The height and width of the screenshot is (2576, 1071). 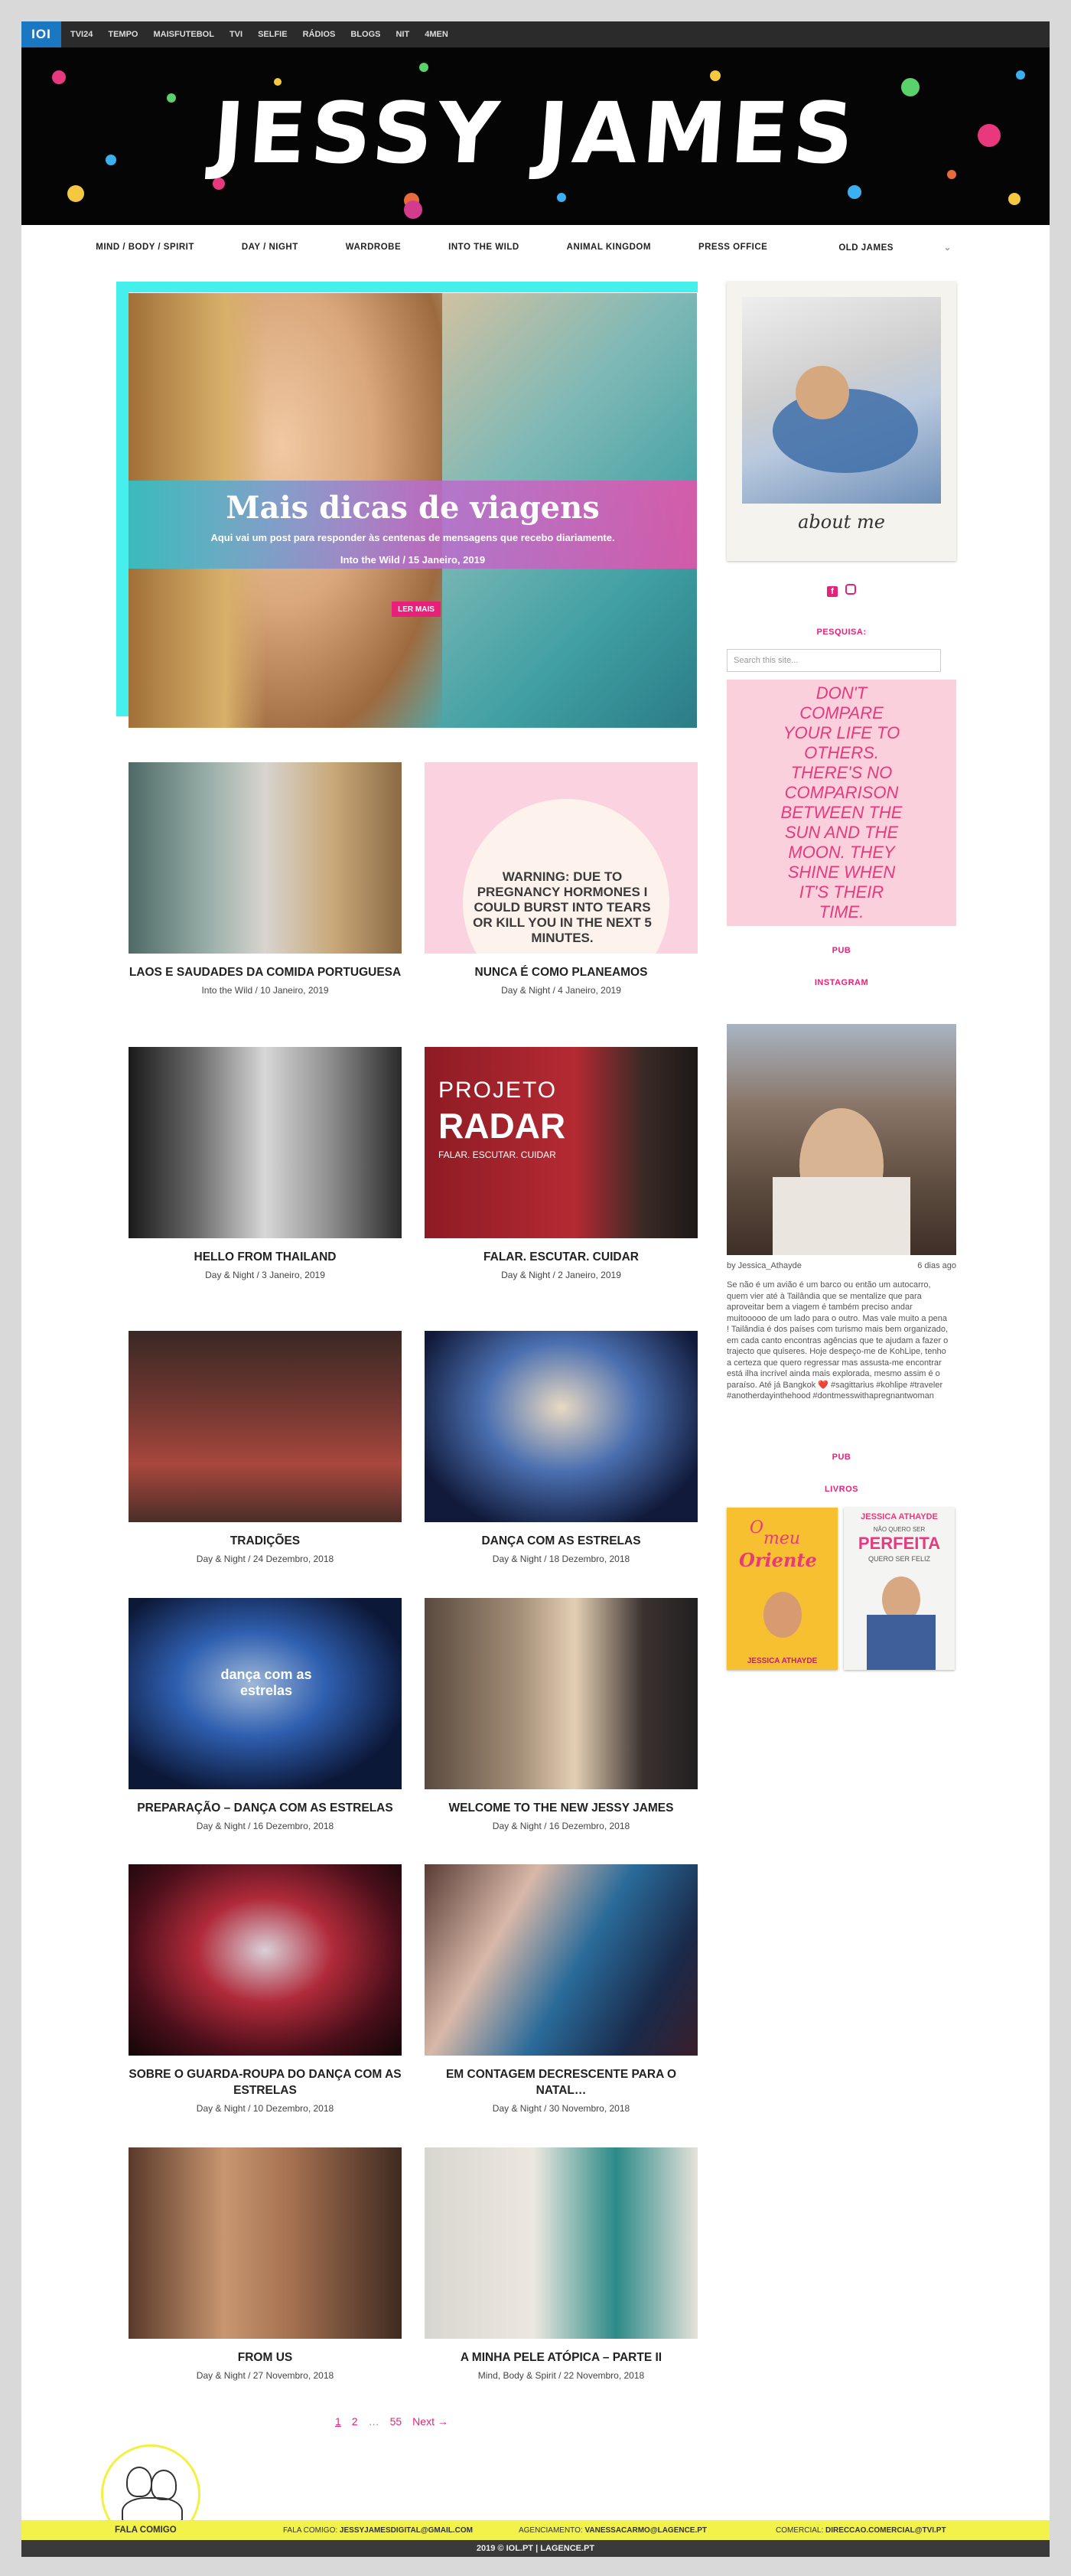 What do you see at coordinates (265, 990) in the screenshot?
I see `post-meta: Into the Wild / 10 Janeiro, 2019` at bounding box center [265, 990].